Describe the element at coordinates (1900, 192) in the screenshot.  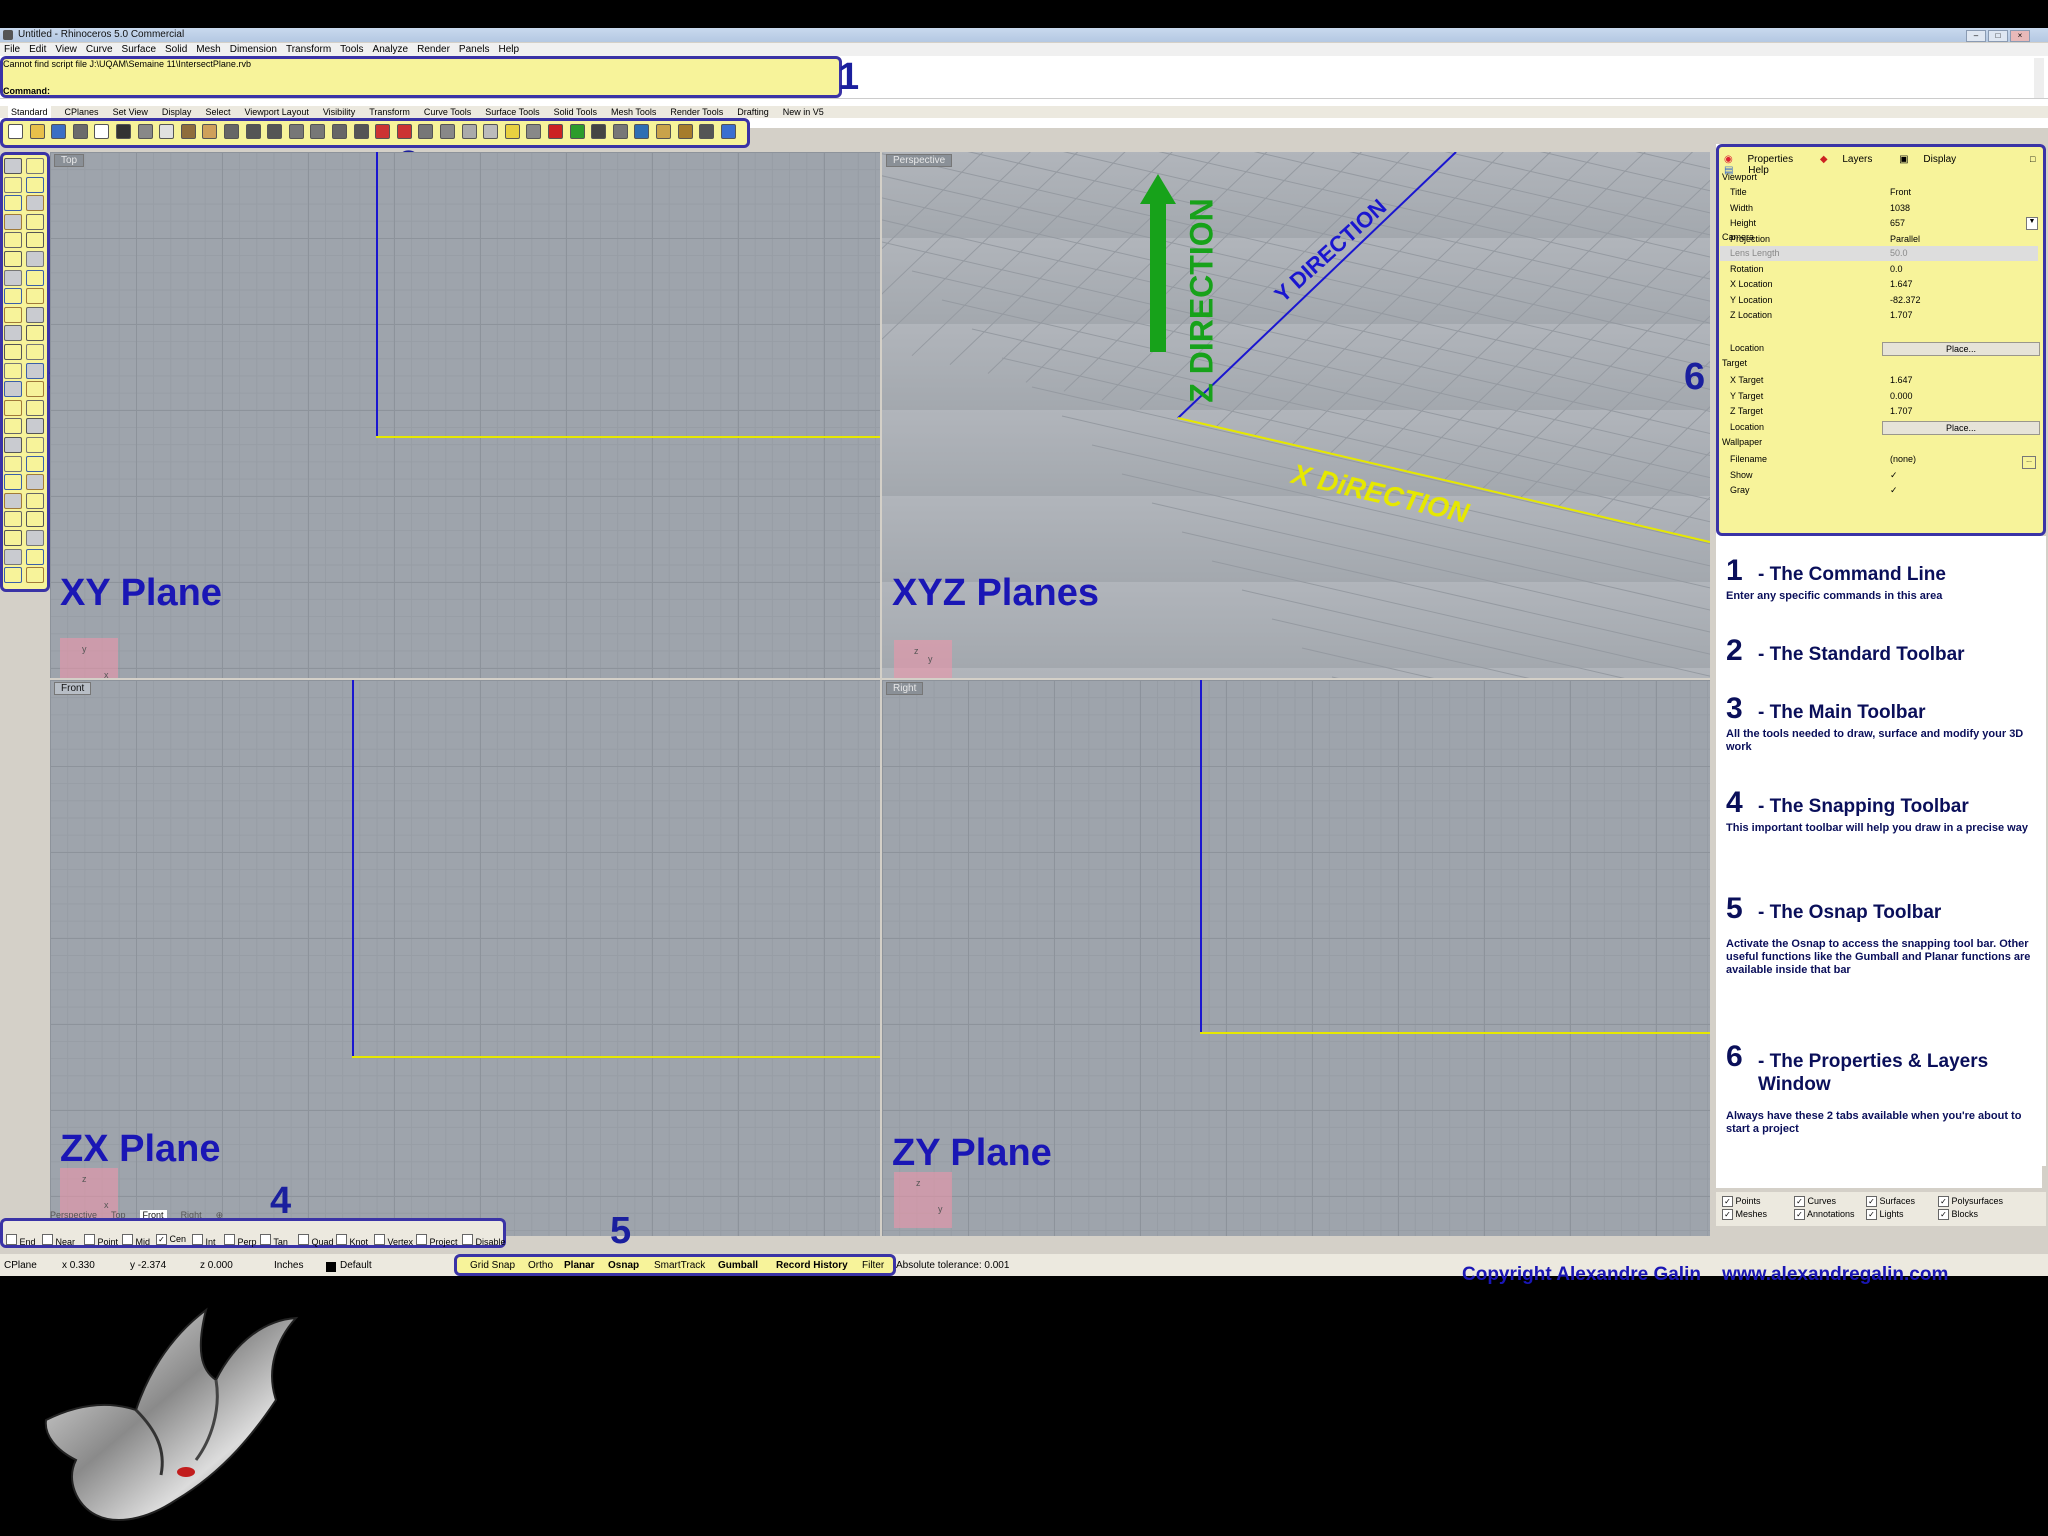
I see `property-value: Front` at that location.